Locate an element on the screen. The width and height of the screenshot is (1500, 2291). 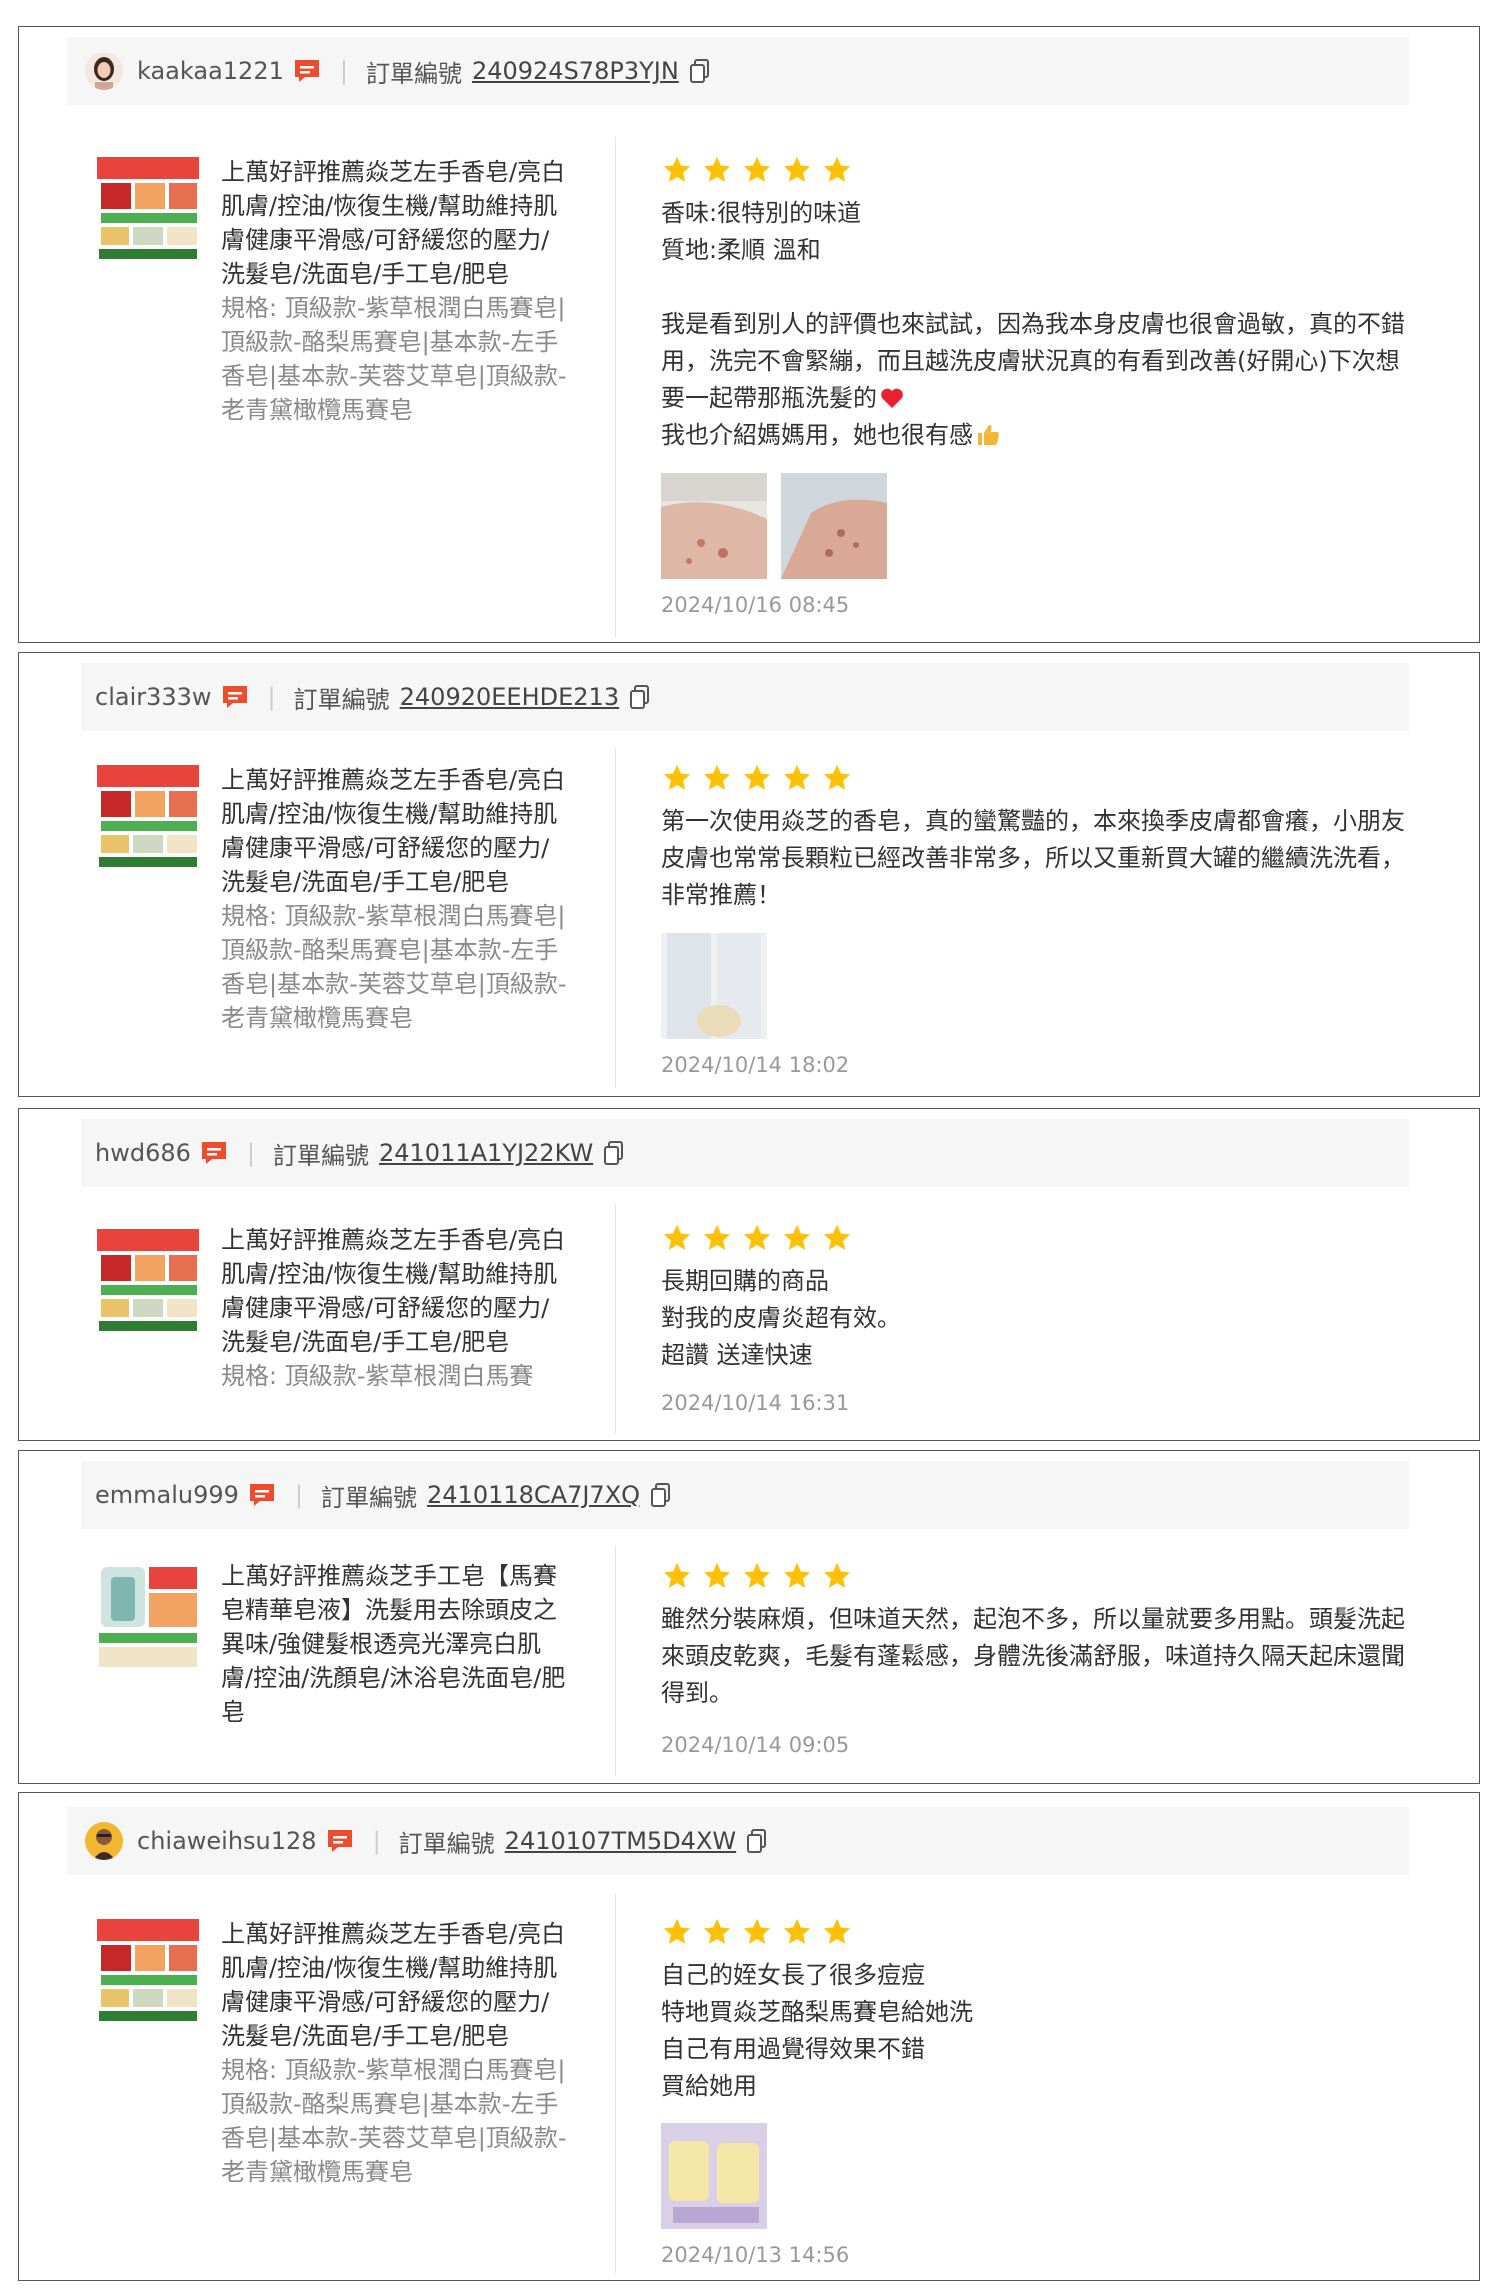
review-header: emmalu999 | 訂單編號 2410118CA7J7XQ is located at coordinates (745, 1495).